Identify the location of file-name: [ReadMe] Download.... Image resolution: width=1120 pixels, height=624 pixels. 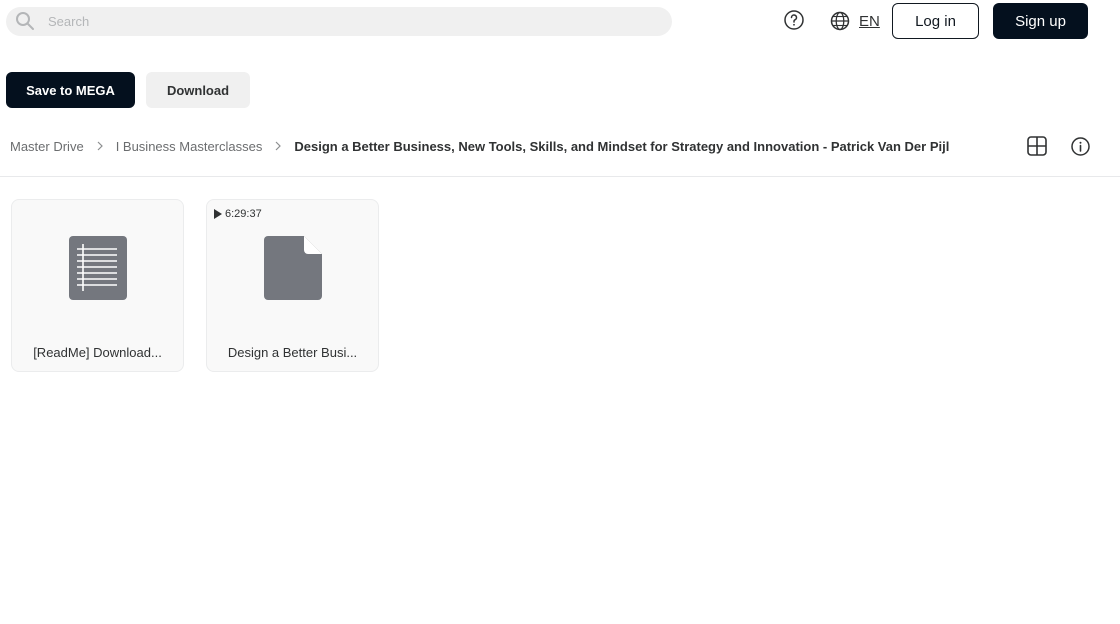
(97, 352).